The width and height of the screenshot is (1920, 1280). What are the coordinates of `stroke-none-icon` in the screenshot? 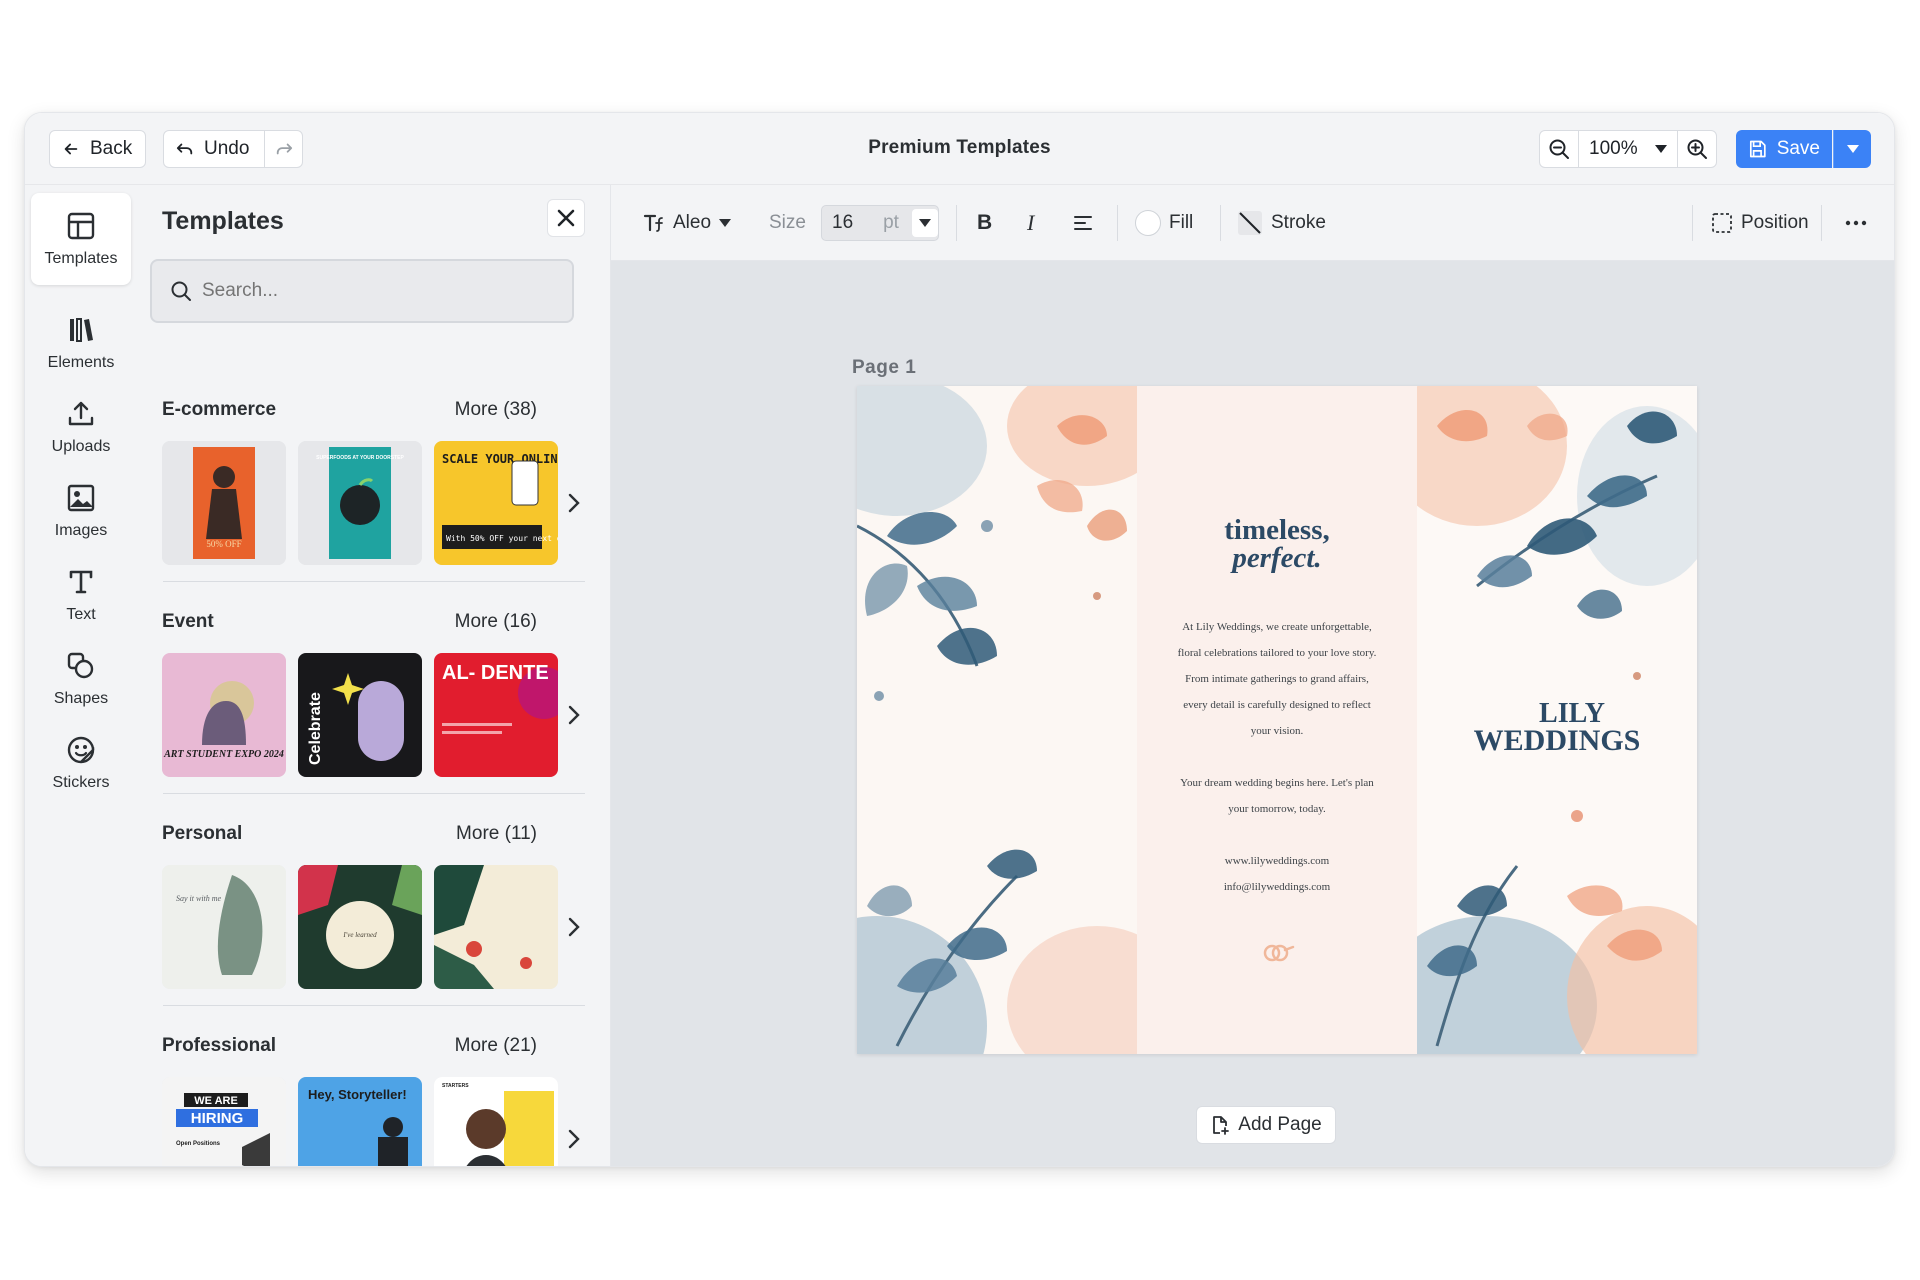 It's located at (1250, 223).